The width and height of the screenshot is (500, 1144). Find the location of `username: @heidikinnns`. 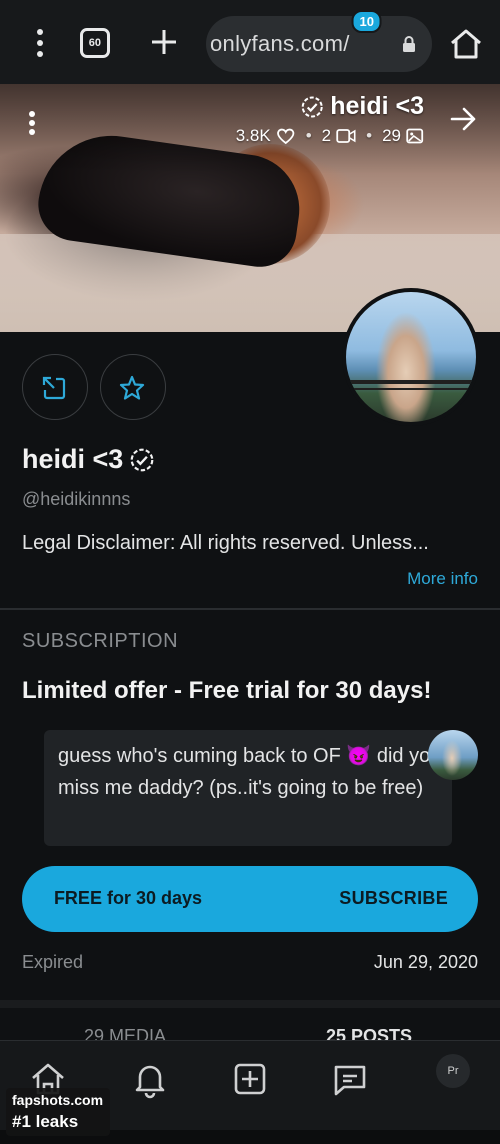

username: @heidikinnns is located at coordinates (76, 499).